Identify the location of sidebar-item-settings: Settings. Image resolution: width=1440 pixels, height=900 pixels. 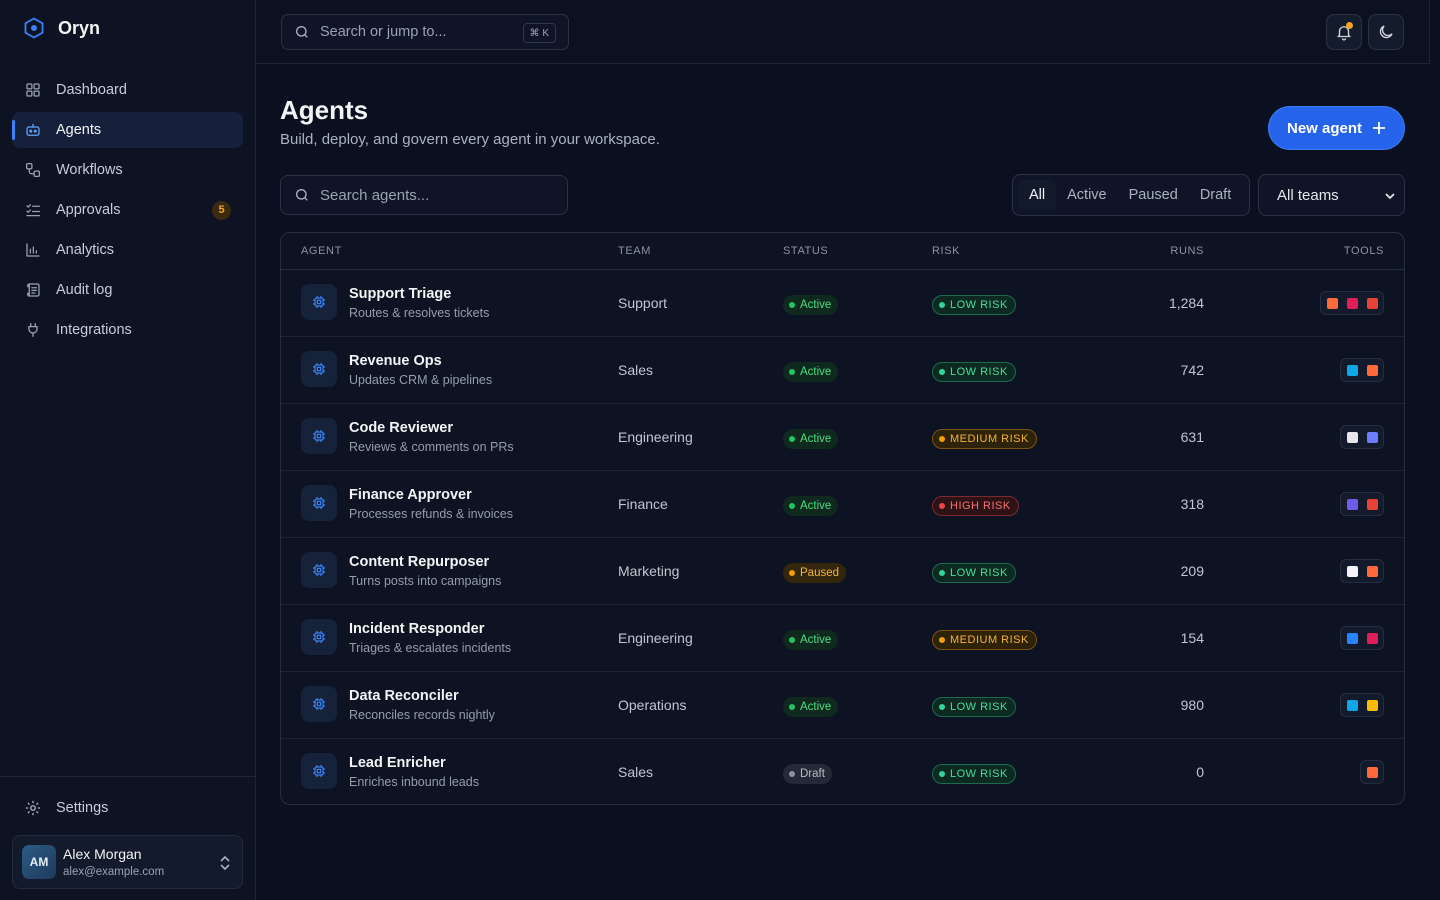
(66, 808).